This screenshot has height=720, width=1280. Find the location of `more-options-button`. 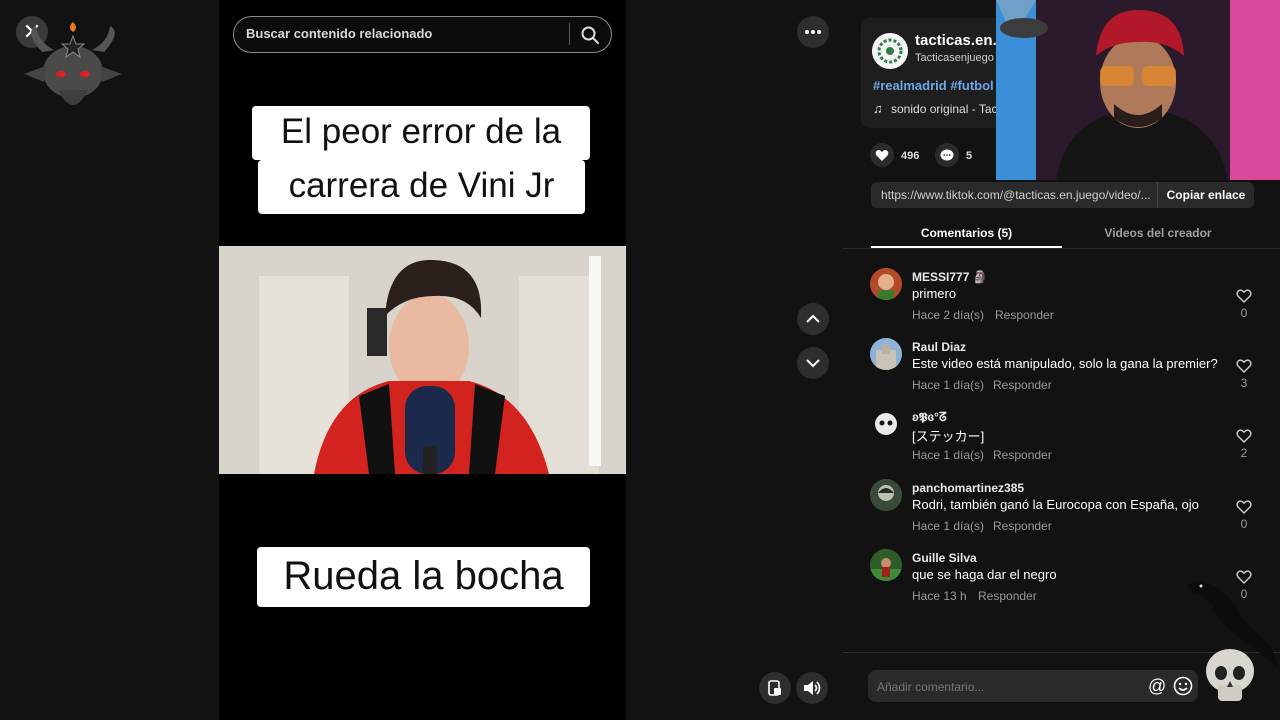

more-options-button is located at coordinates (813, 32).